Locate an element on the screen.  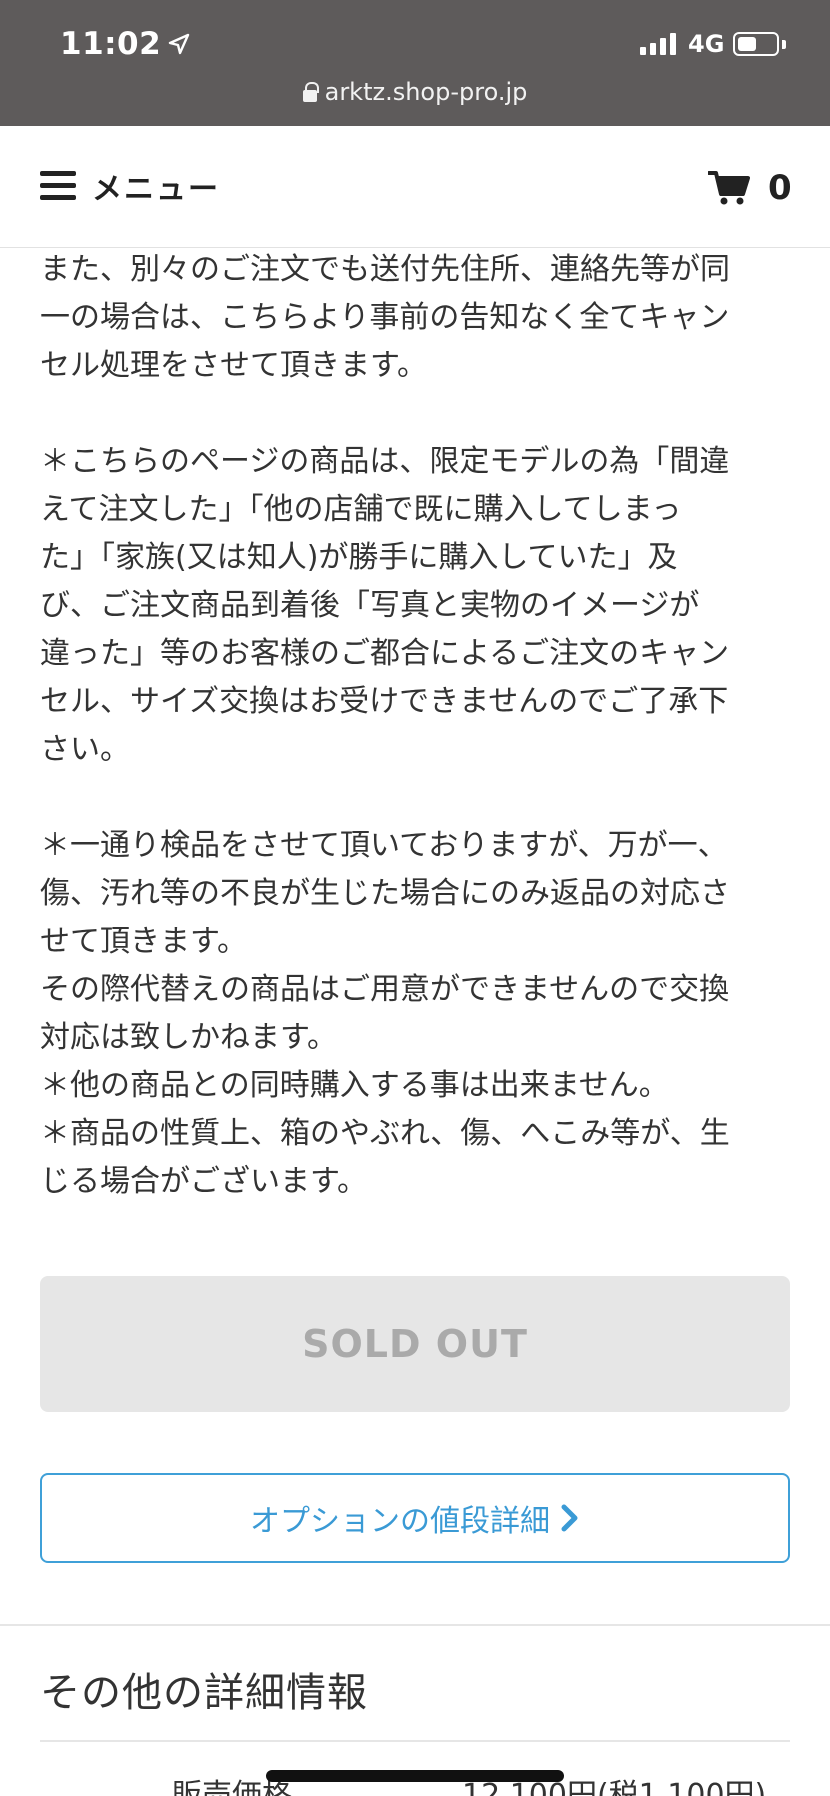
option-price-details-button: オプションの値段詳細 is located at coordinates (415, 1518).